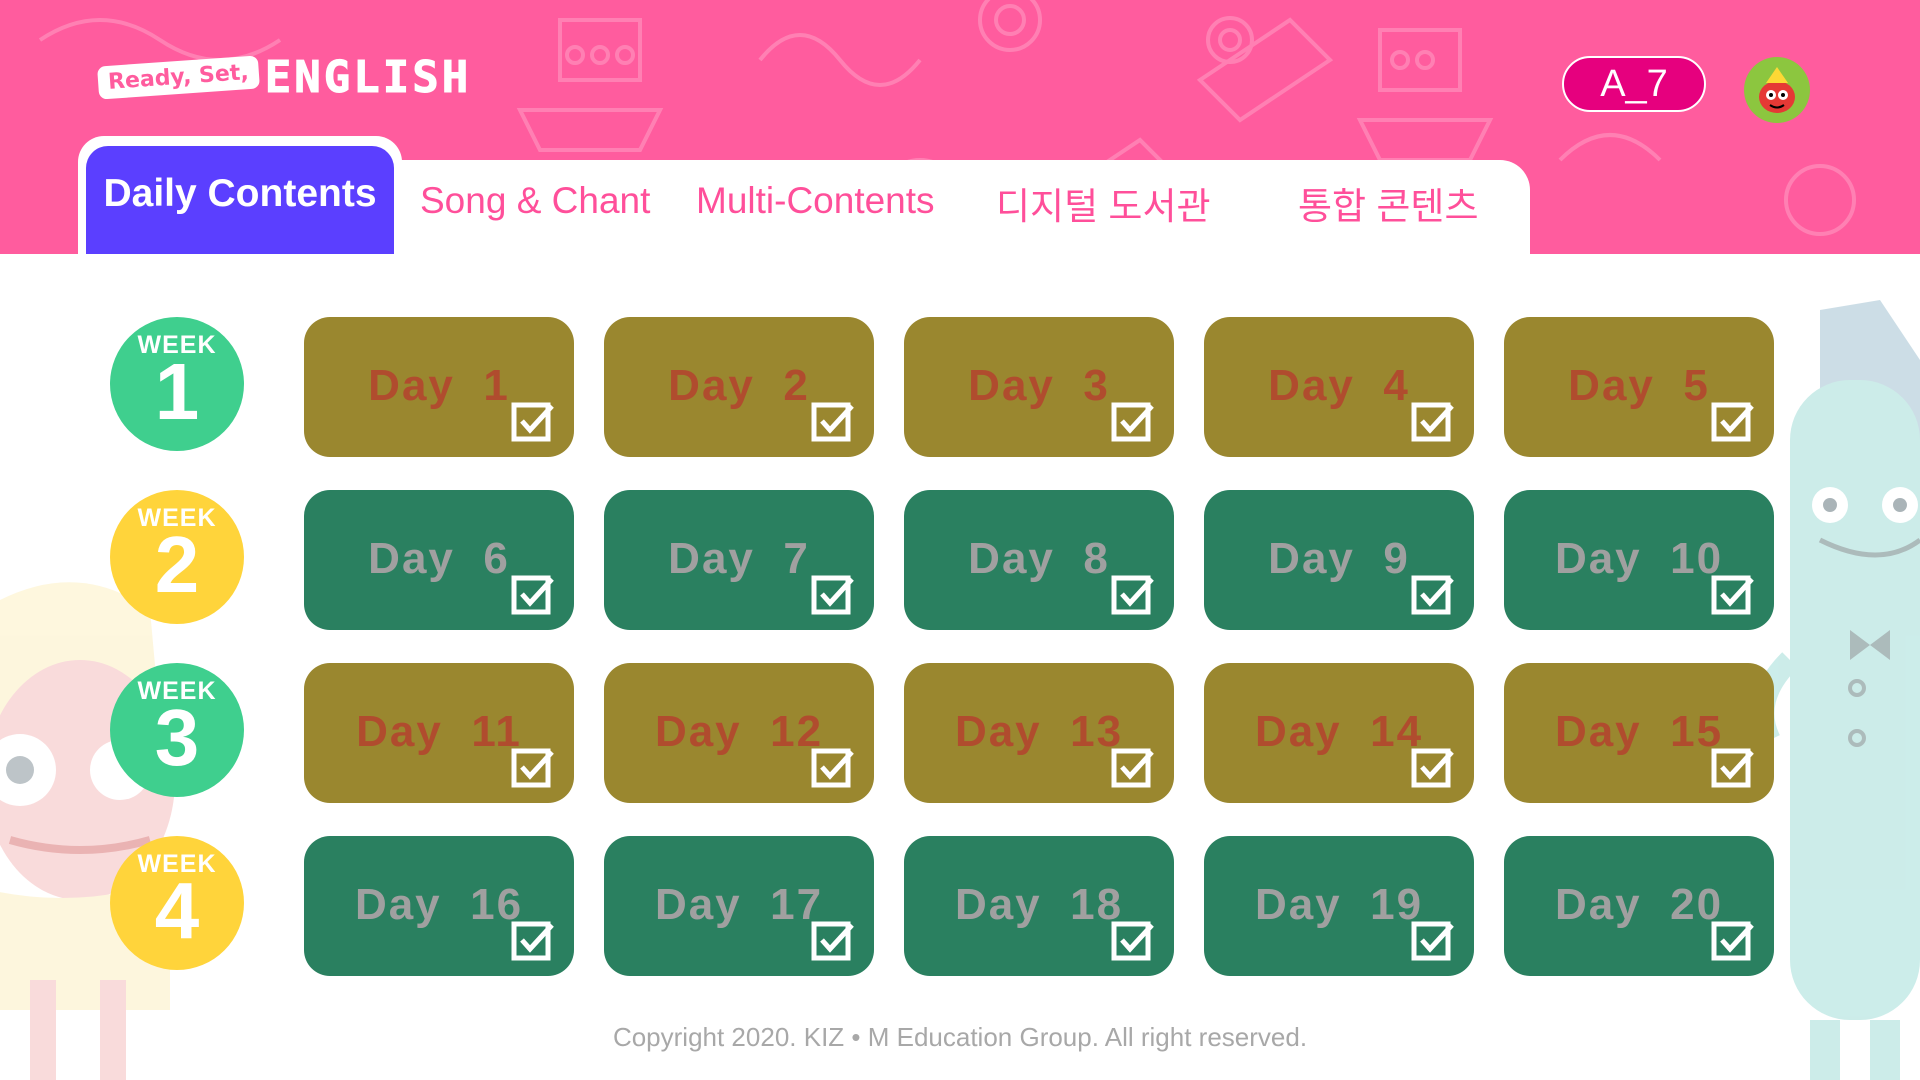  What do you see at coordinates (739, 387) in the screenshot?
I see `day-2-button: Day 2` at bounding box center [739, 387].